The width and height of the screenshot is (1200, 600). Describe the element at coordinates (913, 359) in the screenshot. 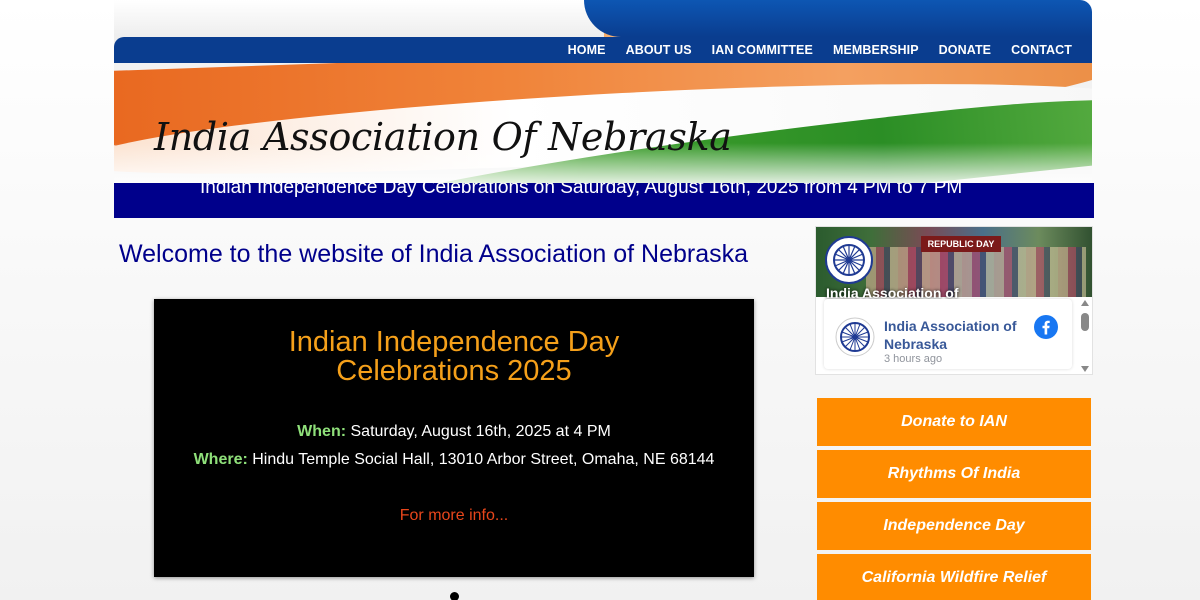

I see `post-timestamp: 3 hours ago` at that location.